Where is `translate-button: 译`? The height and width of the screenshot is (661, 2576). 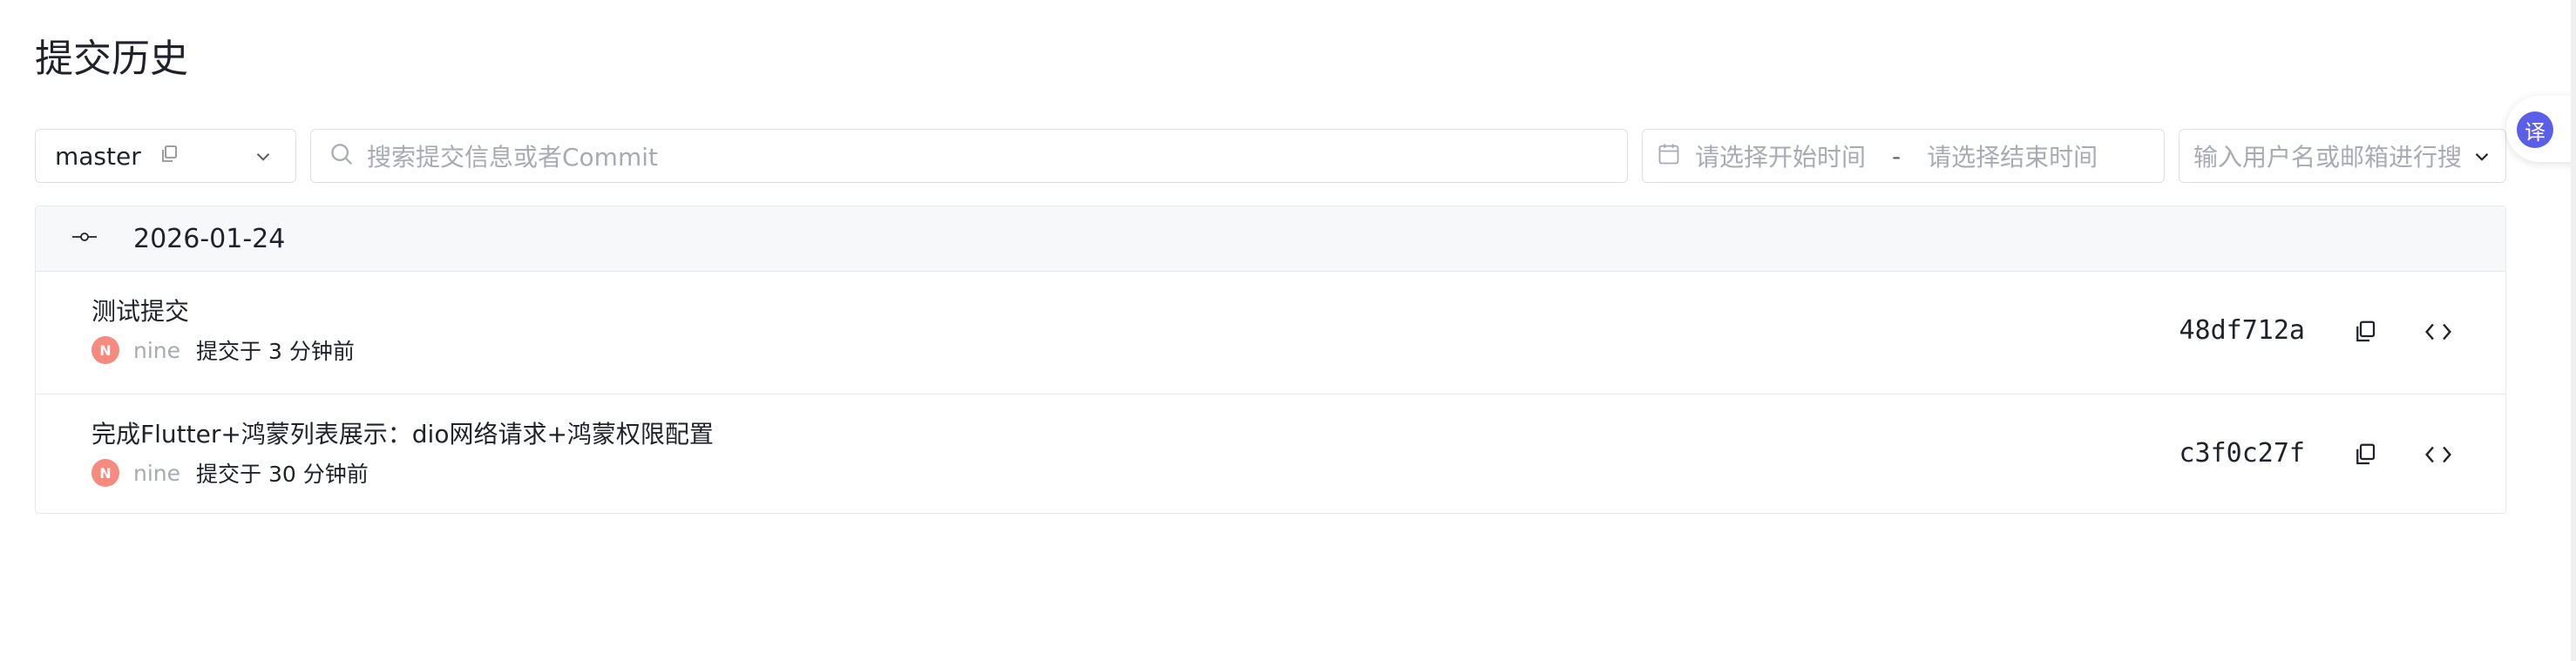
translate-button: 译 is located at coordinates (2535, 129).